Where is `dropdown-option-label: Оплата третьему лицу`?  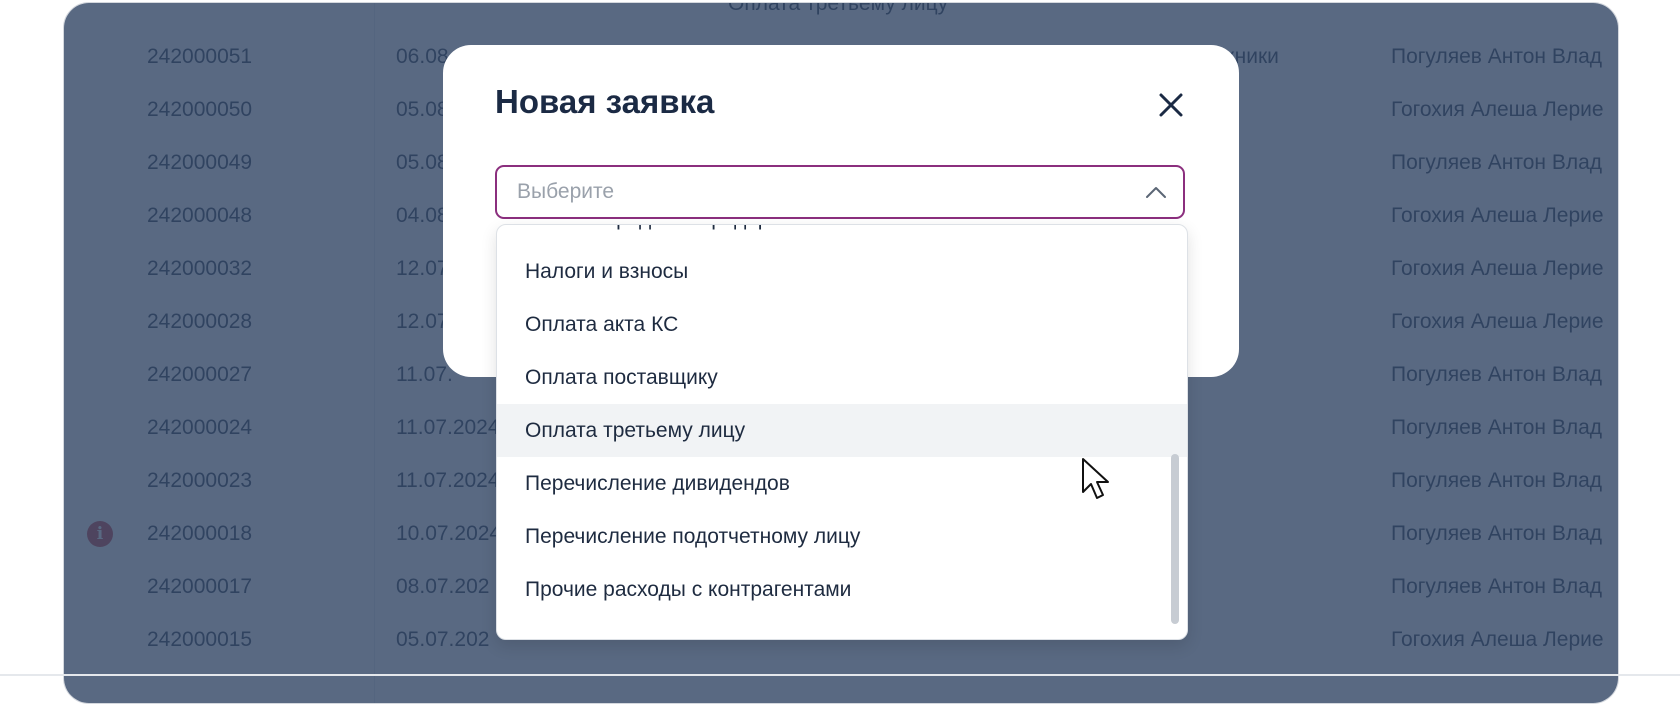
dropdown-option-label: Оплата третьему лицу is located at coordinates (635, 430).